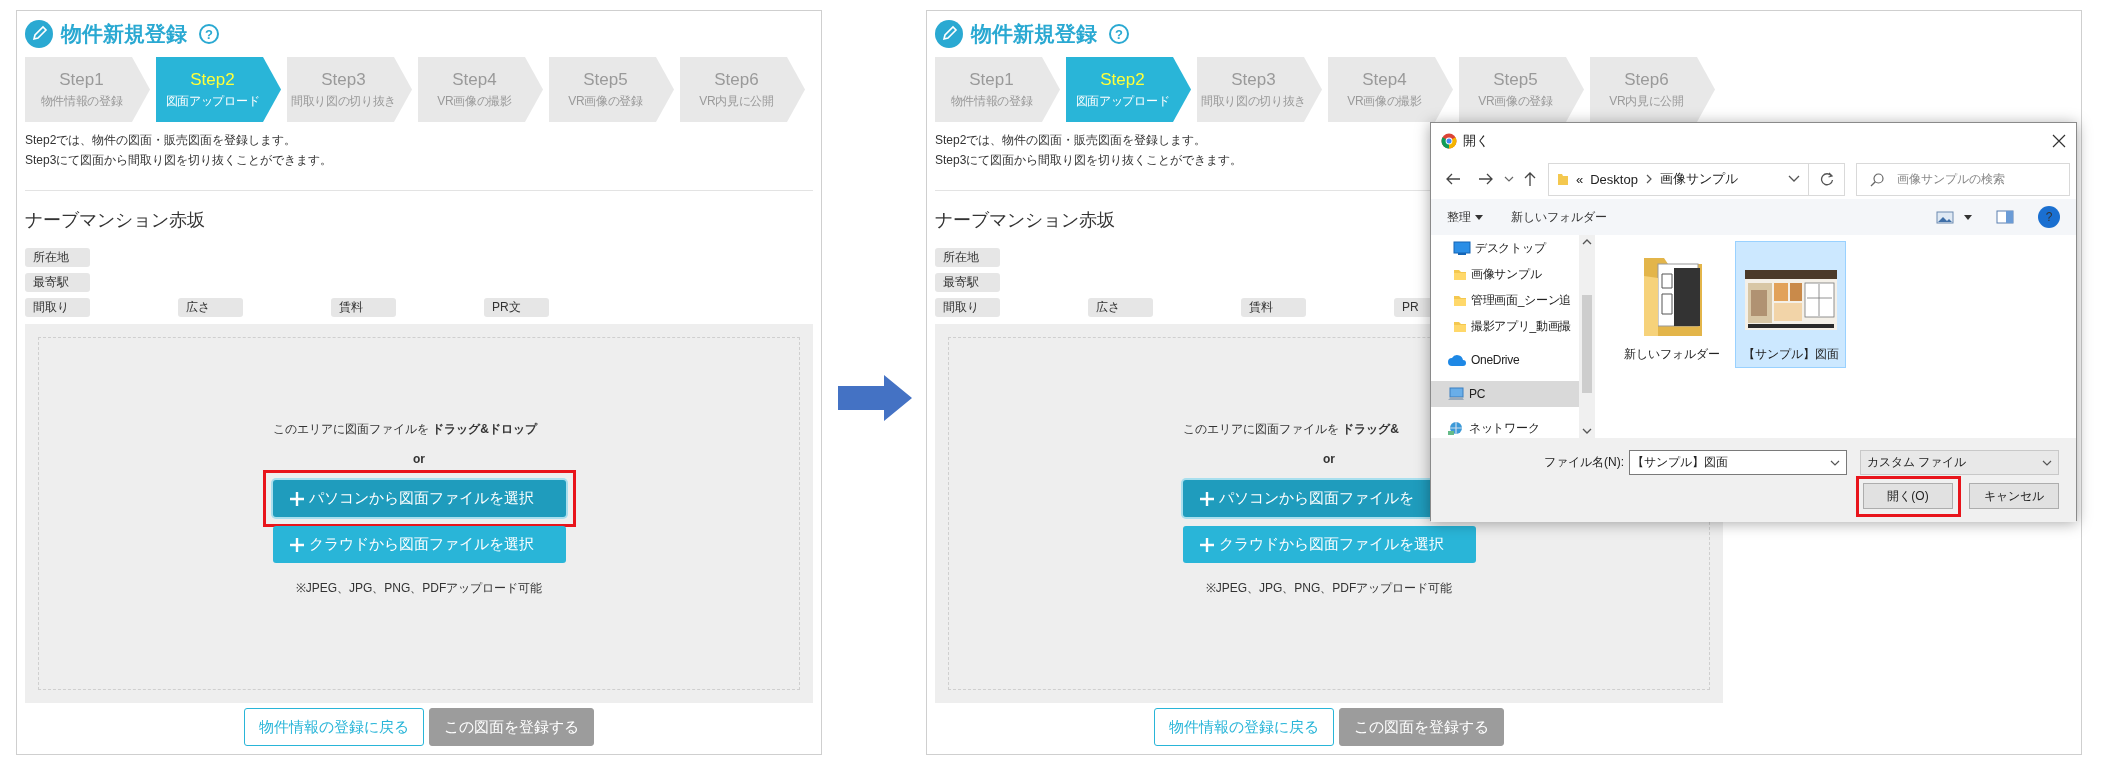  Describe the element at coordinates (1479, 217) in the screenshot. I see `caret-icon` at that location.